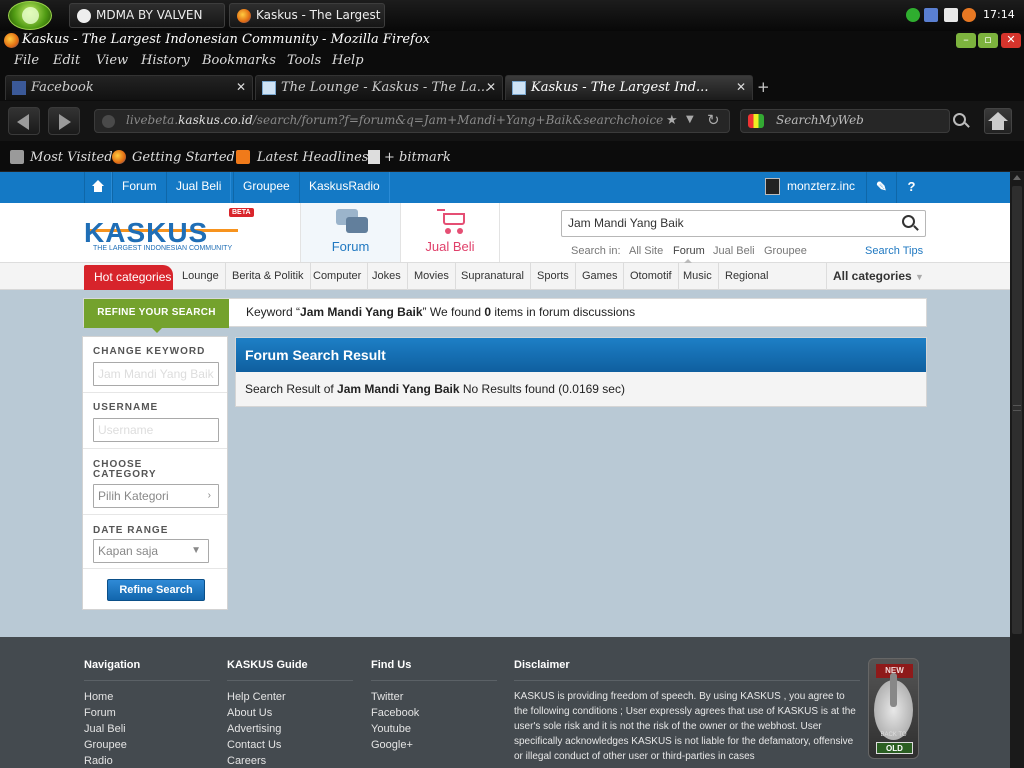 The height and width of the screenshot is (768, 1024). What do you see at coordinates (434, 729) in the screenshot?
I see `footer-link-youtube: Youtube` at bounding box center [434, 729].